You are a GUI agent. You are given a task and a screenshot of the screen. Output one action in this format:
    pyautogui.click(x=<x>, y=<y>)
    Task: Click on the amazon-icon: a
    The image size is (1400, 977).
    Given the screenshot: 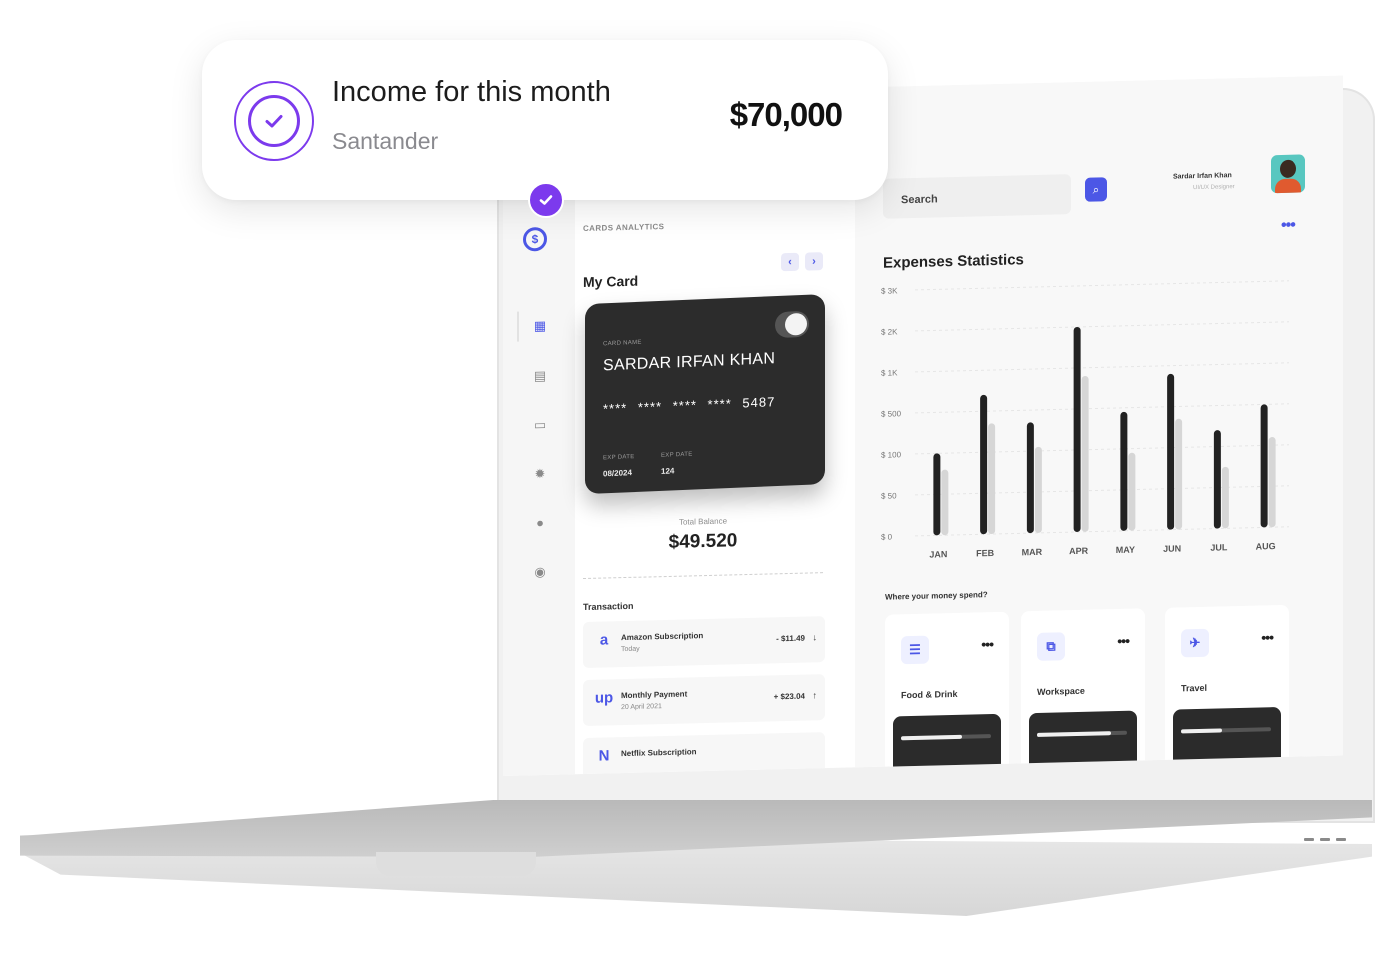 What is the action you would take?
    pyautogui.click(x=604, y=640)
    